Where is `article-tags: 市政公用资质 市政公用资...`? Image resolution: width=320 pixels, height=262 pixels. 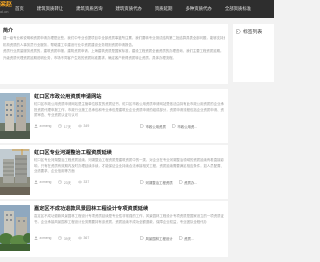
article-tags: 市政公用资质 市政公用资... is located at coordinates (171, 126).